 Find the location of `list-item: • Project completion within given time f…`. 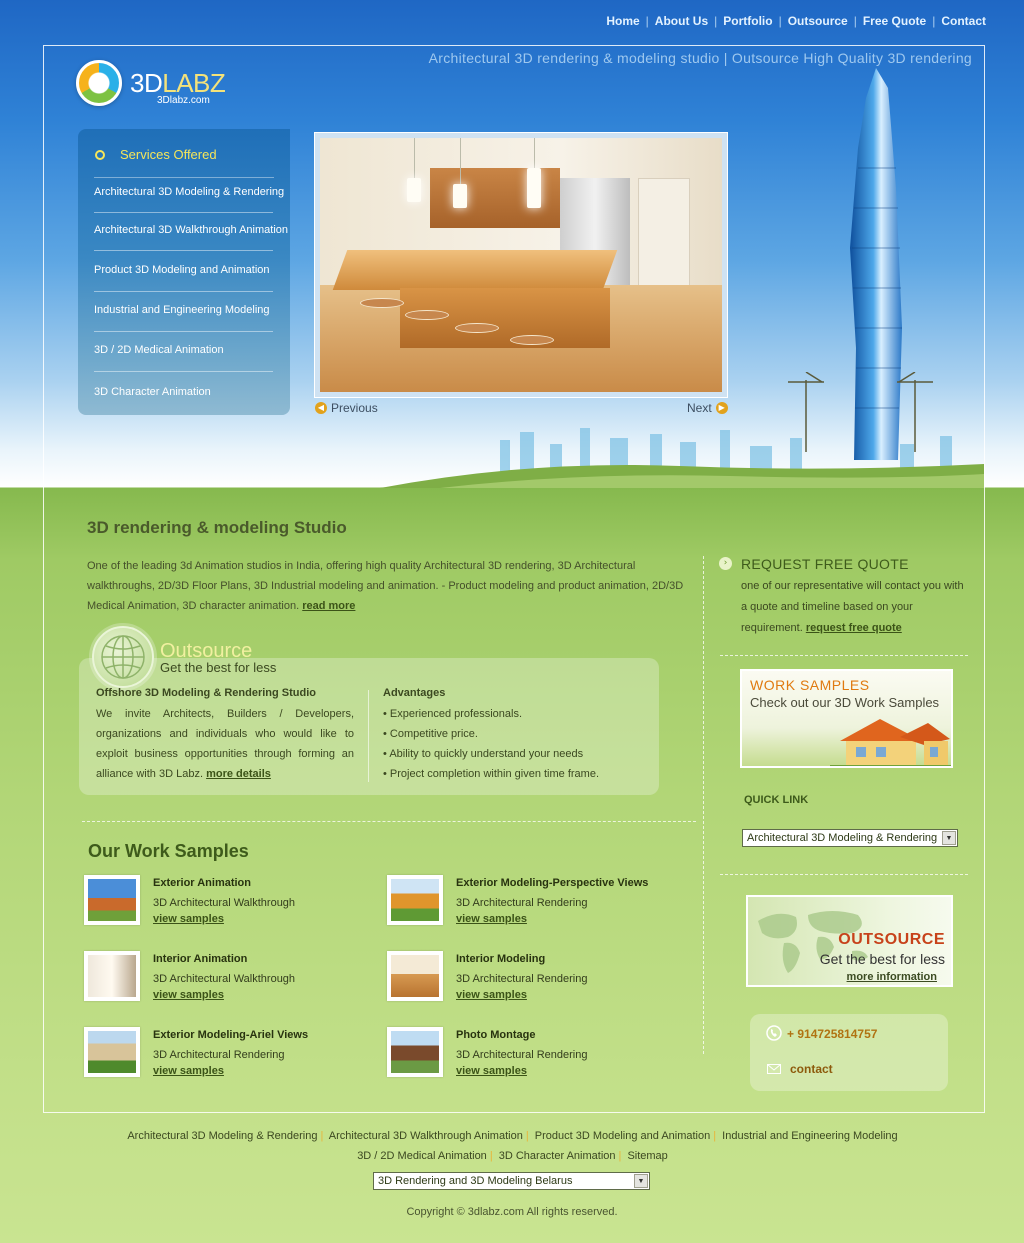

list-item: • Project completion within given time f… is located at coordinates (491, 774).